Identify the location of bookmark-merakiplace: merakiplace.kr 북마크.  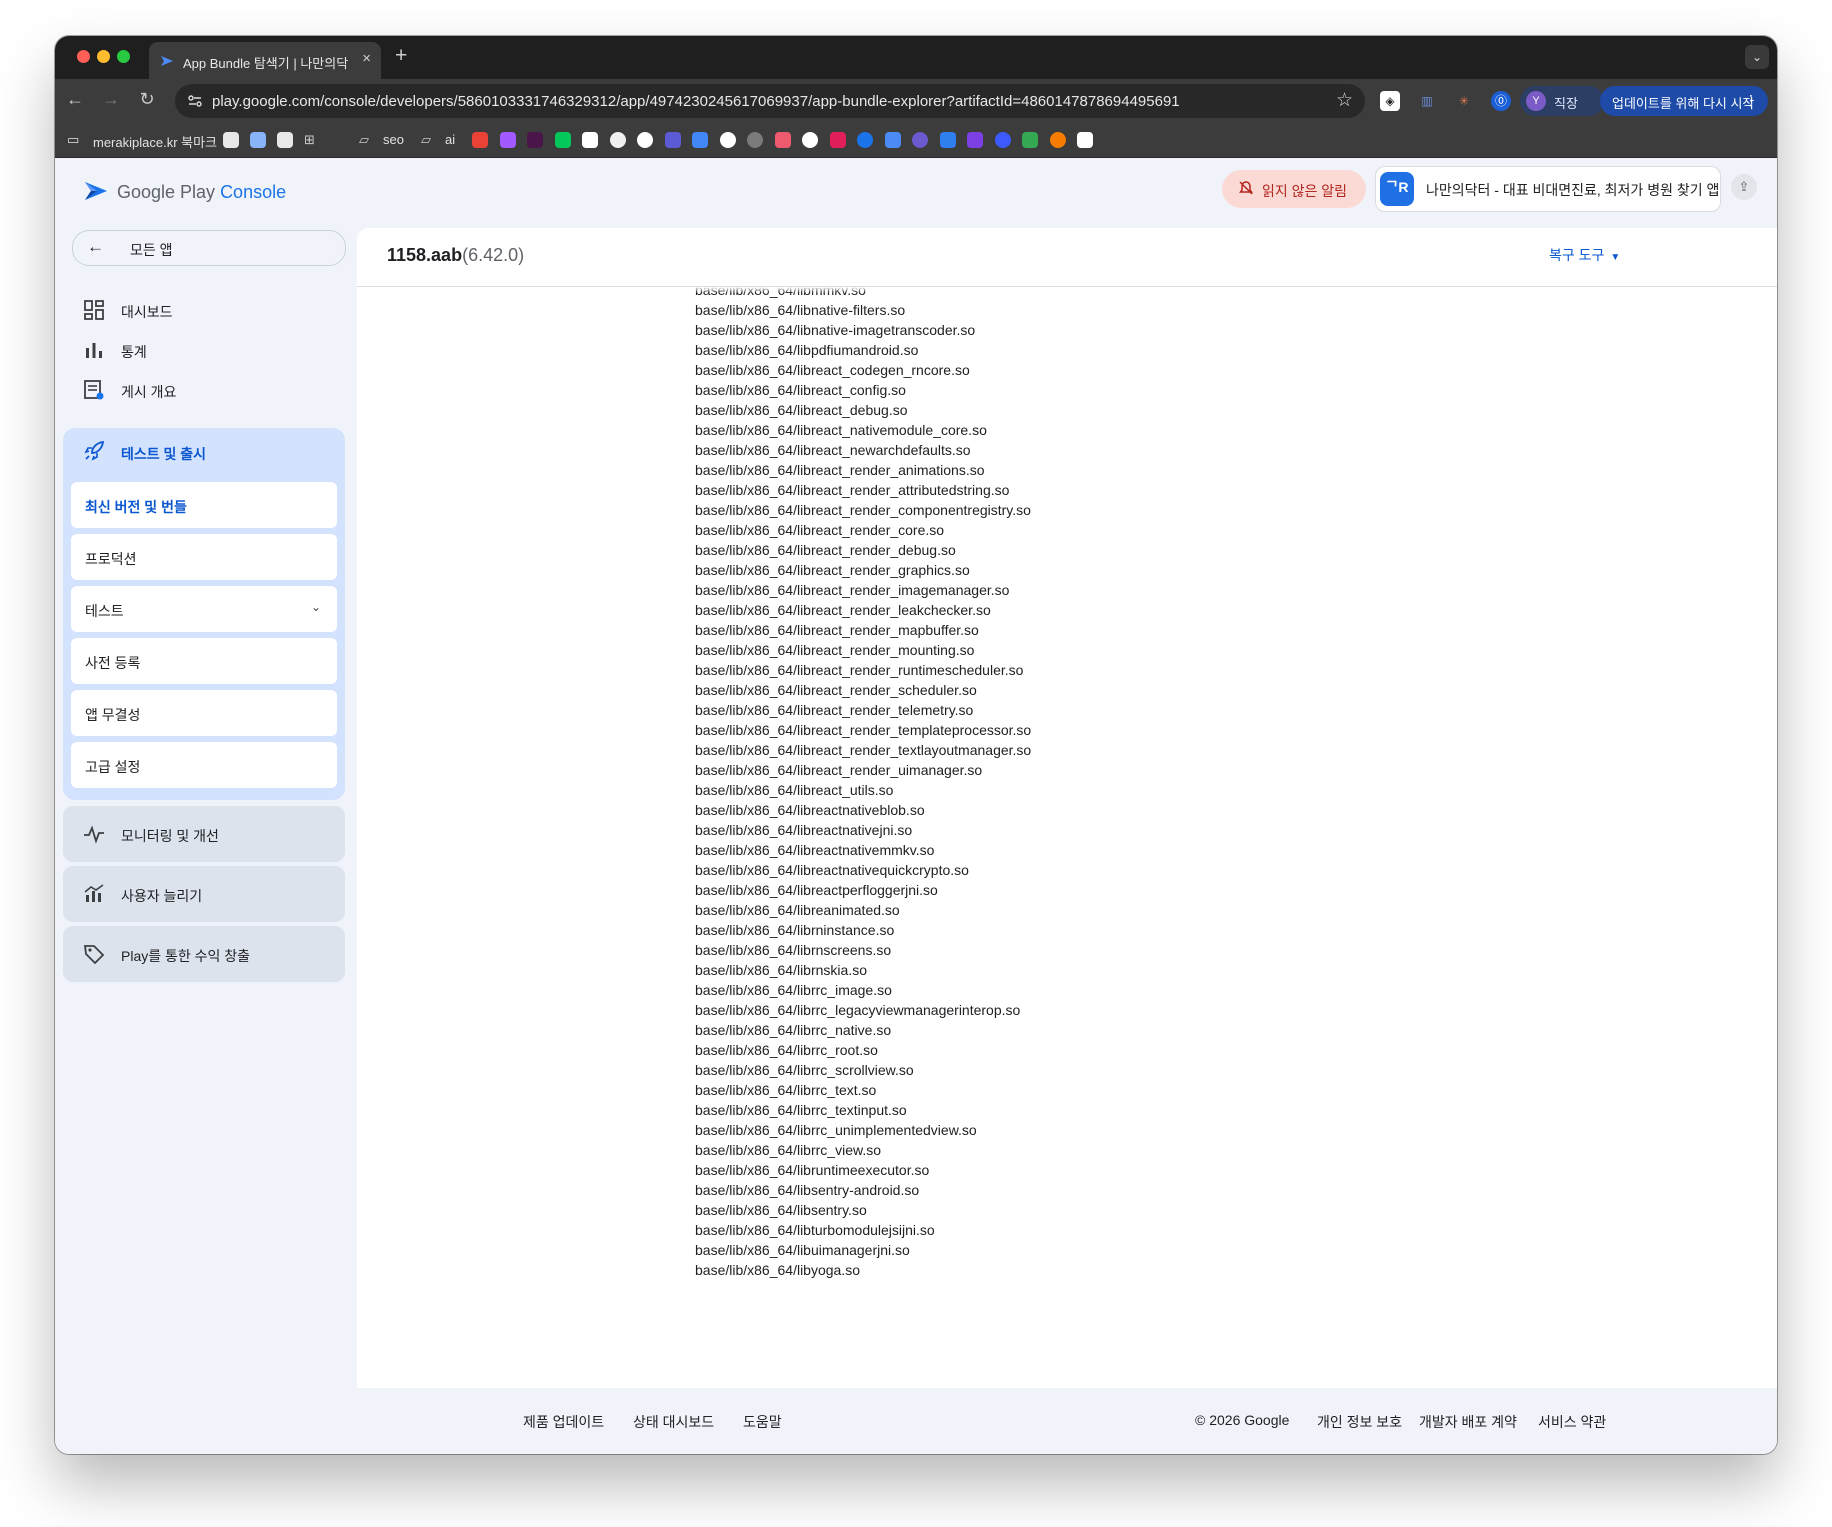
(155, 141).